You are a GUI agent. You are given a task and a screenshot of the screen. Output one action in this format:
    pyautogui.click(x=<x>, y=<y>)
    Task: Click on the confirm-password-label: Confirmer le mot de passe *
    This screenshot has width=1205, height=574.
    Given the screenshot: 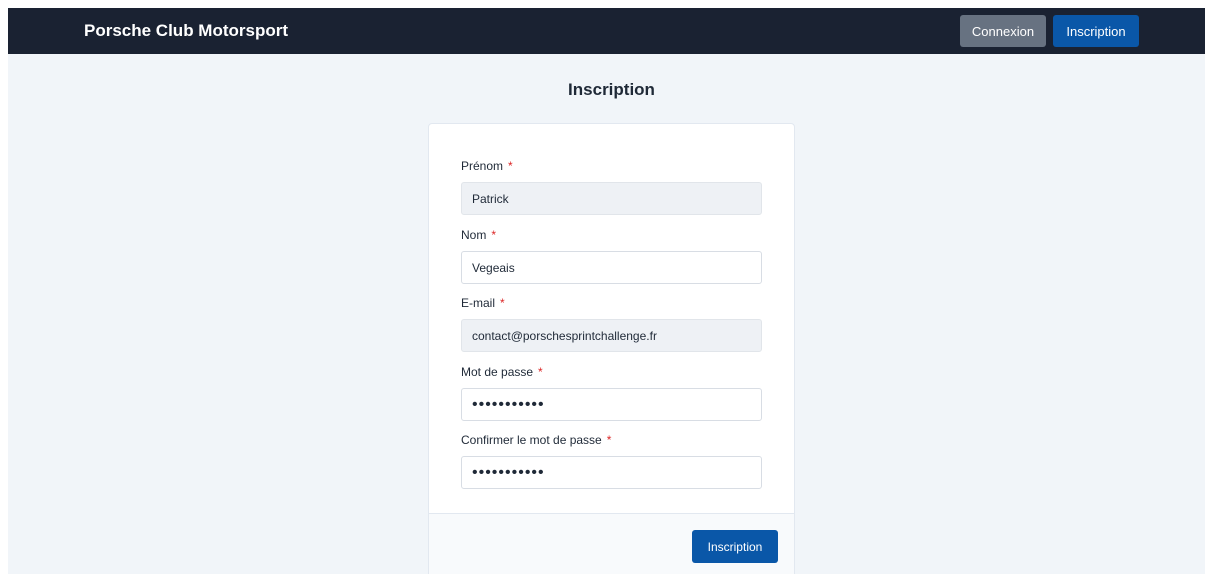 What is the action you would take?
    pyautogui.click(x=536, y=440)
    